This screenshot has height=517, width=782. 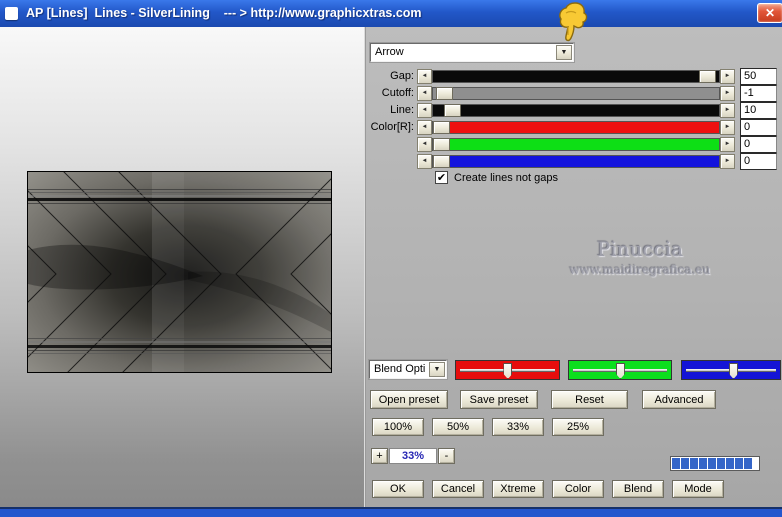 I want to click on cutoff-value-field: -1, so click(x=758, y=93).